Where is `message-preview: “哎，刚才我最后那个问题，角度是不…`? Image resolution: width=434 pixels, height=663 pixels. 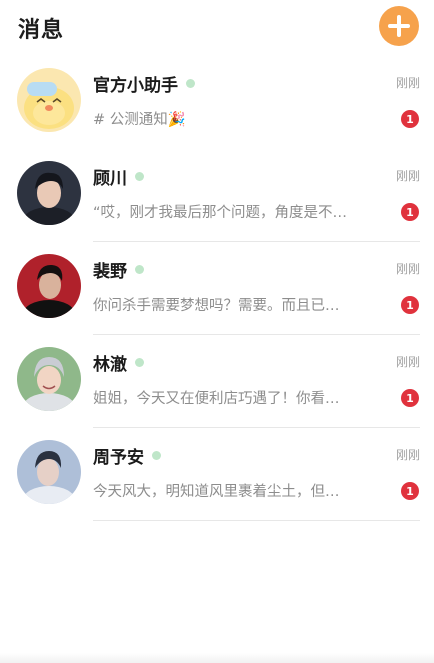
message-preview: “哎，刚才我最后那个问题，角度是不… is located at coordinates (220, 213).